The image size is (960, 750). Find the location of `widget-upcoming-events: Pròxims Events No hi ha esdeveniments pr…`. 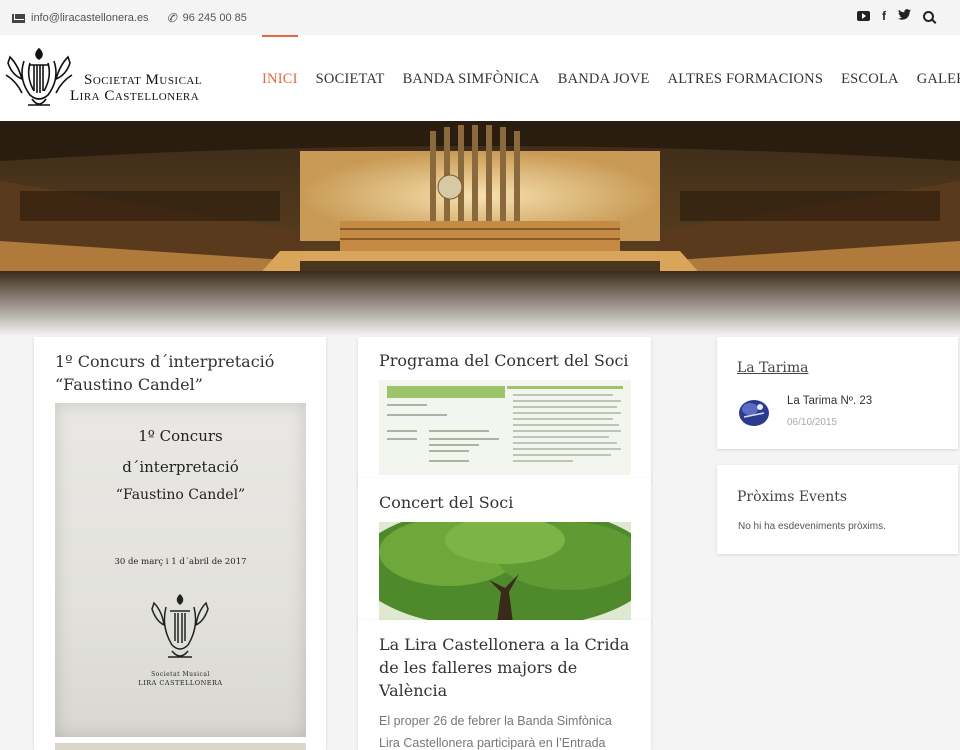

widget-upcoming-events: Pròxims Events No hi ha esdeveniments pr… is located at coordinates (837, 509).